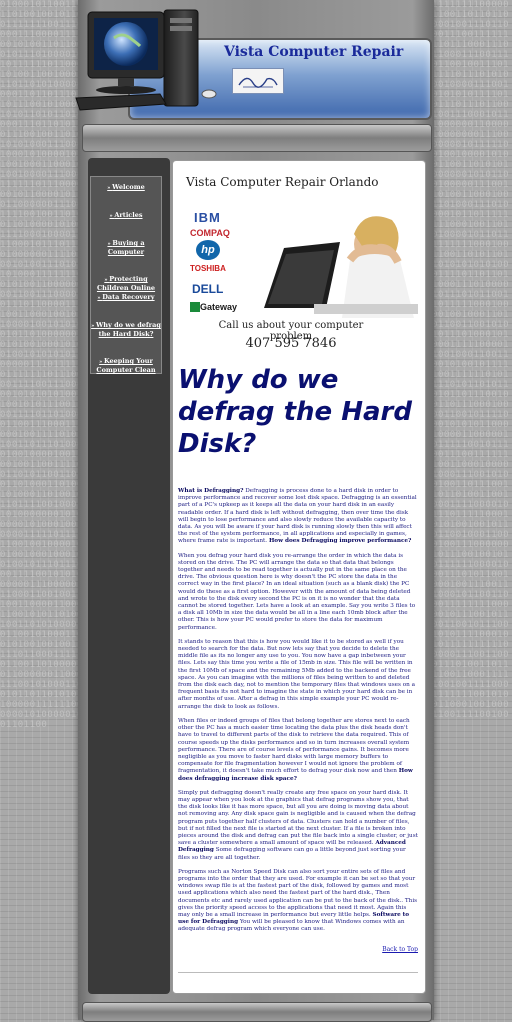 This screenshot has width=512, height=1022. What do you see at coordinates (207, 217) in the screenshot?
I see `brand-ibm: IBM` at bounding box center [207, 217].